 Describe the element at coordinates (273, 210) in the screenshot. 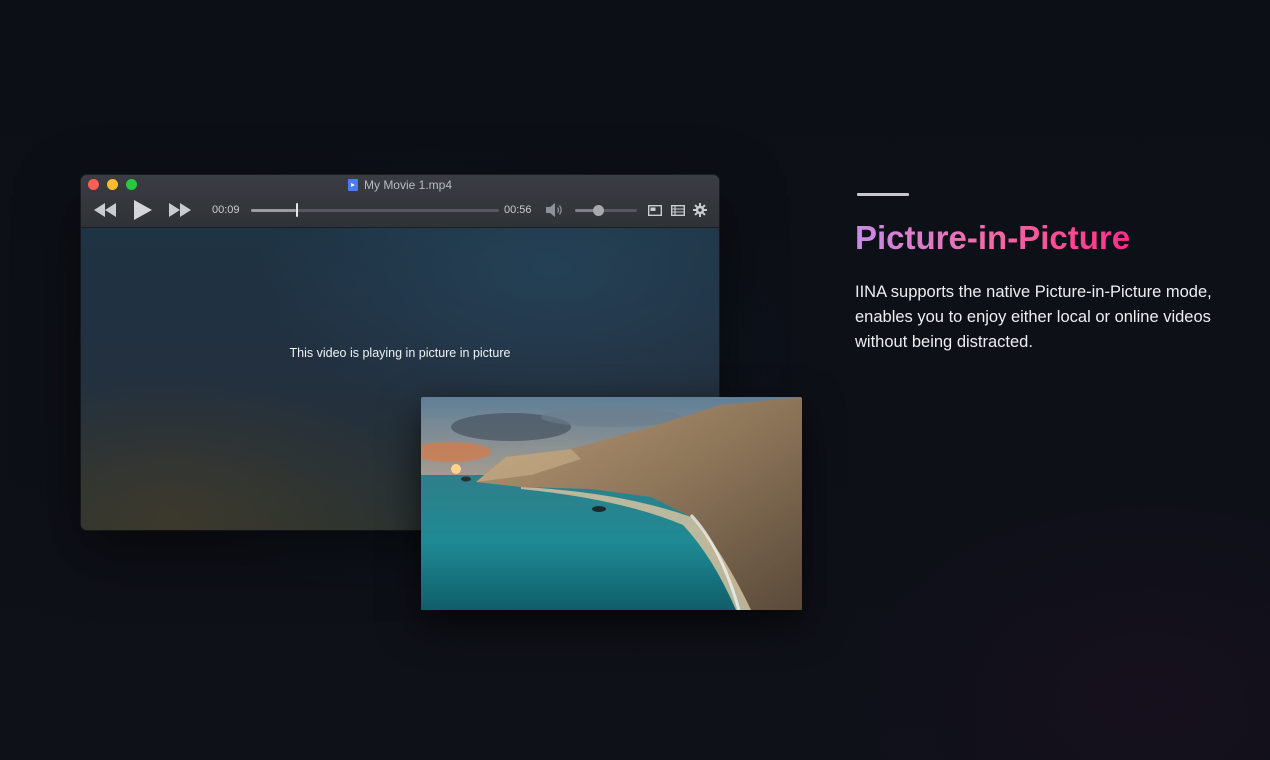

I see `seek-bar-progress` at that location.